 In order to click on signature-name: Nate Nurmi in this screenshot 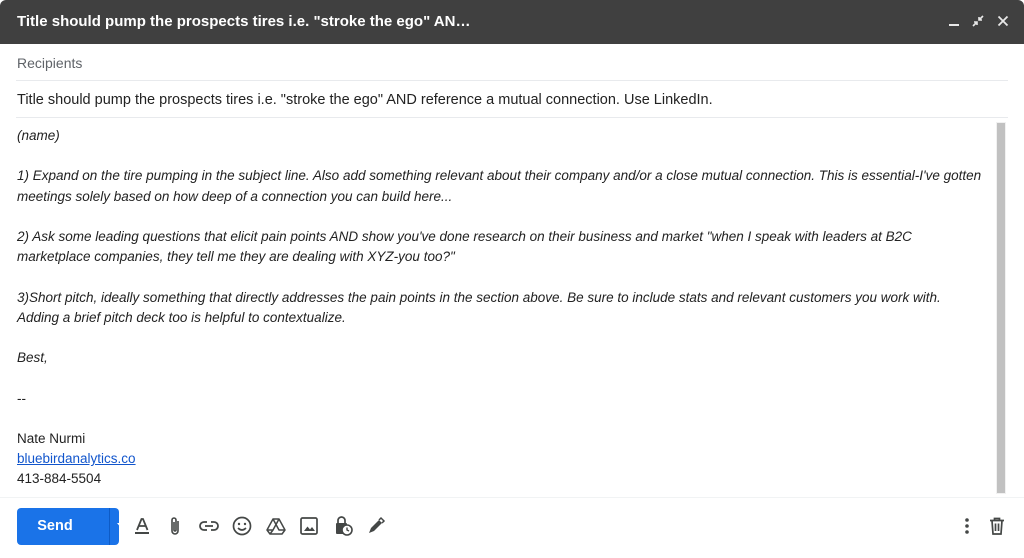, I will do `click(51, 438)`.